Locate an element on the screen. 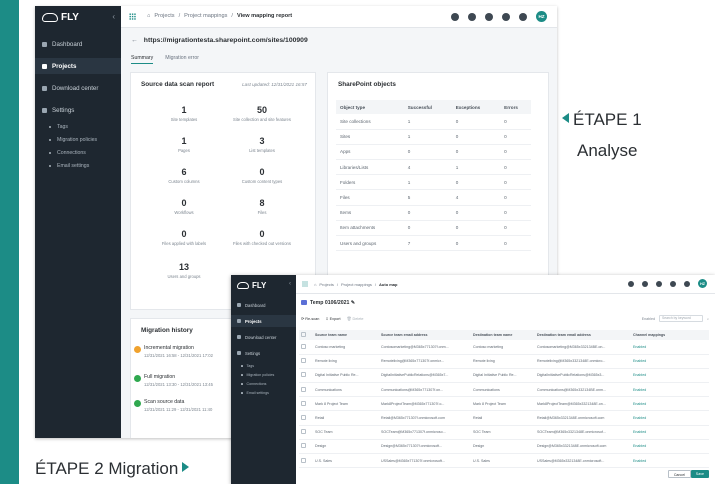  edit-icon: ✎ is located at coordinates (353, 303).